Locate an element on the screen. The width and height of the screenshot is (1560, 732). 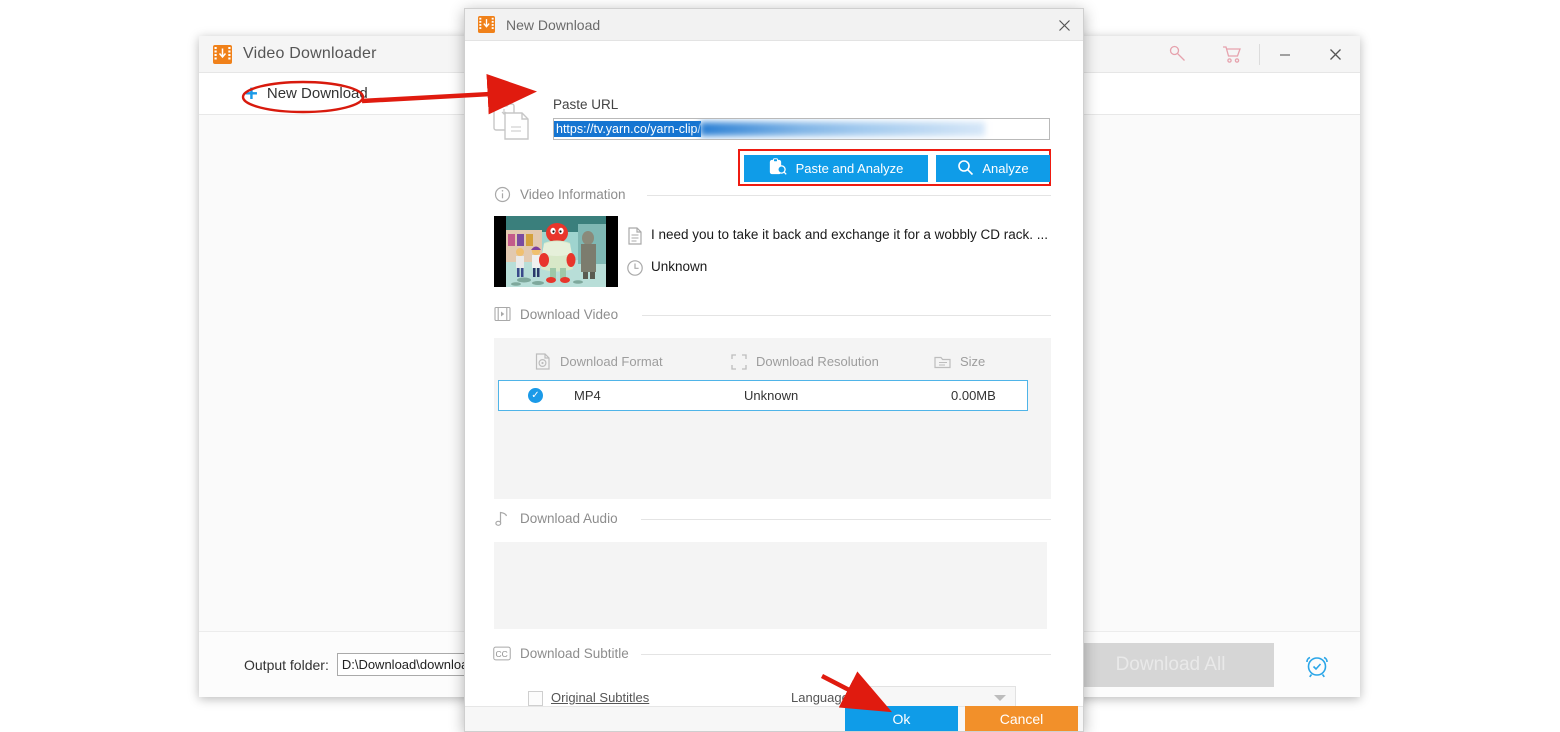
film-icon is located at coordinates (502, 314).